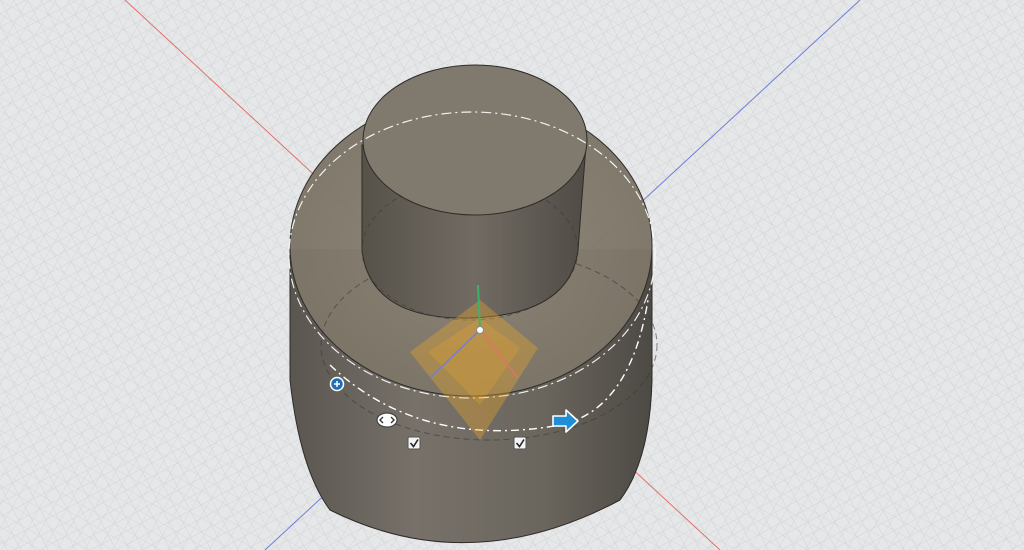  What do you see at coordinates (387, 420) in the screenshot?
I see `rotate-handle-icon` at bounding box center [387, 420].